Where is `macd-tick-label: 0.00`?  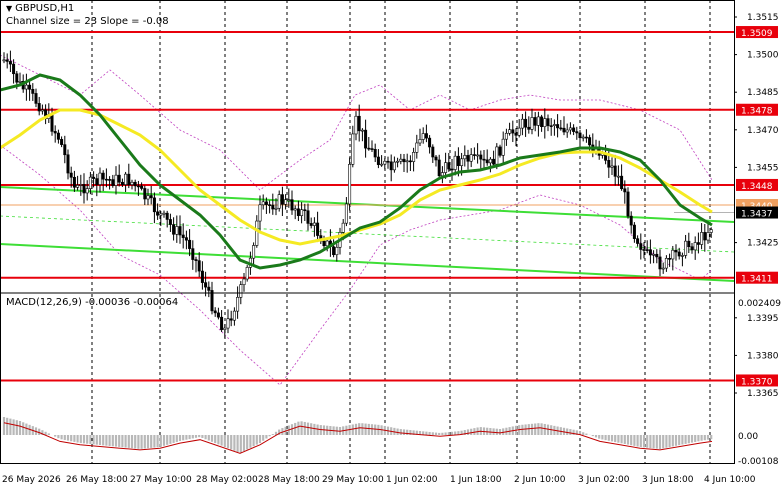
macd-tick-label: 0.00 is located at coordinates (748, 437).